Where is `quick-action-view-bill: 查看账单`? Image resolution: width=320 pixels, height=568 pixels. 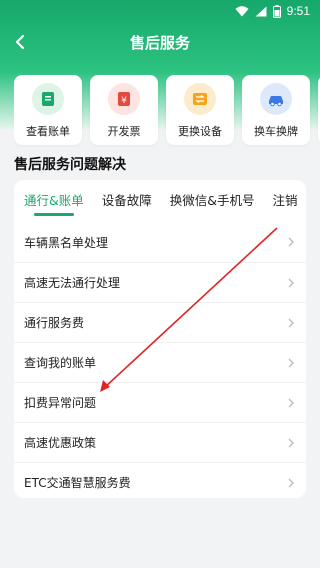 quick-action-view-bill: 查看账单 is located at coordinates (48, 110).